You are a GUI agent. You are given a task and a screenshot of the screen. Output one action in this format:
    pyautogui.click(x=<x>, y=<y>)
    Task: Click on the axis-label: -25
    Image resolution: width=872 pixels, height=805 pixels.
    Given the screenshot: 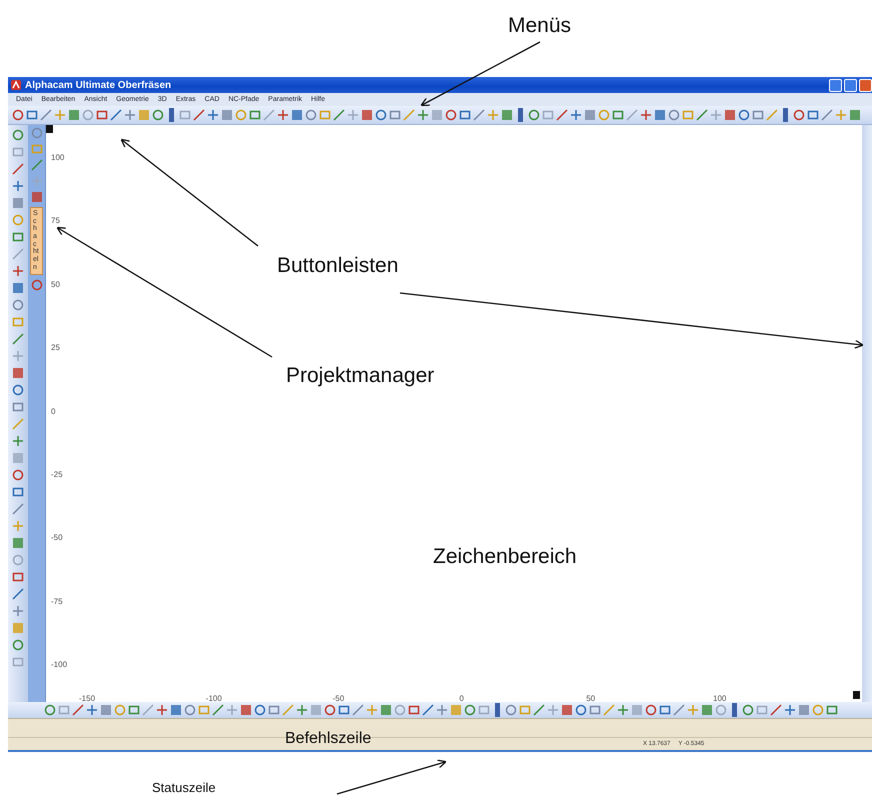 What is the action you would take?
    pyautogui.click(x=57, y=474)
    